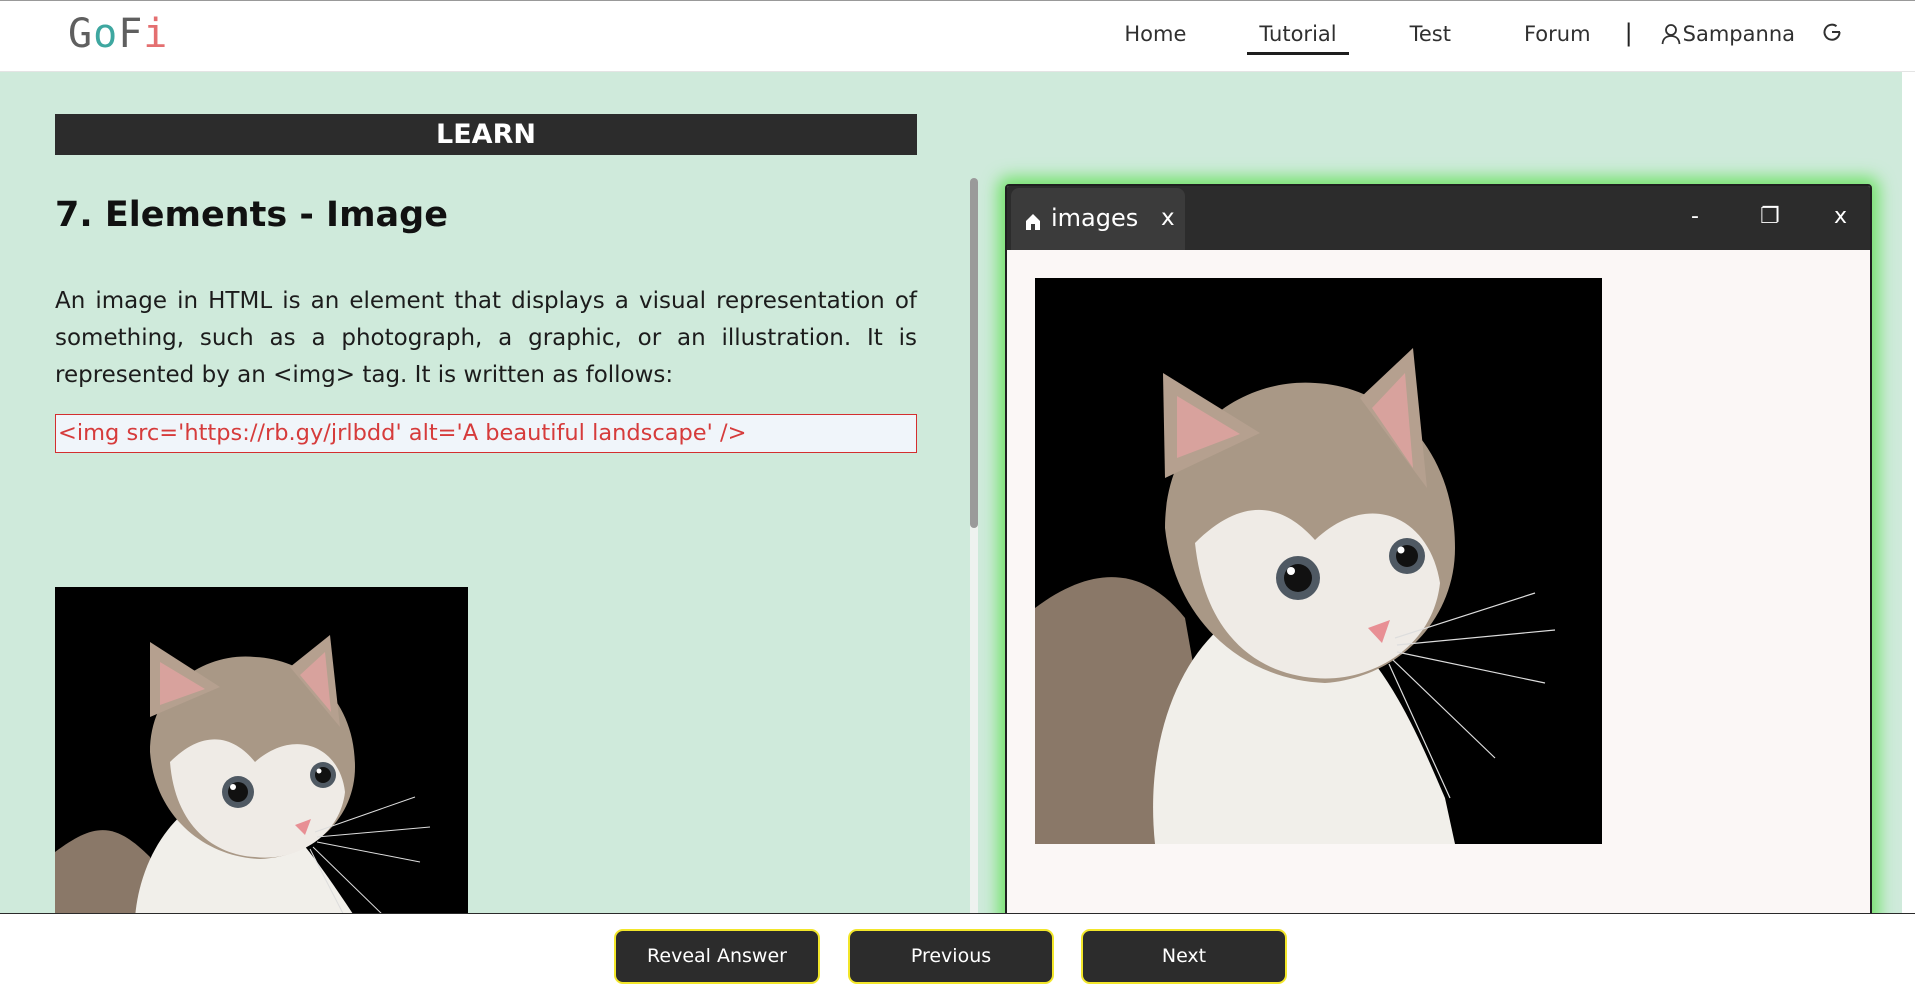  Describe the element at coordinates (957, 36) in the screenshot. I see `top-header: GoFi Home Tutorial Test Forum | Sampanna` at that location.